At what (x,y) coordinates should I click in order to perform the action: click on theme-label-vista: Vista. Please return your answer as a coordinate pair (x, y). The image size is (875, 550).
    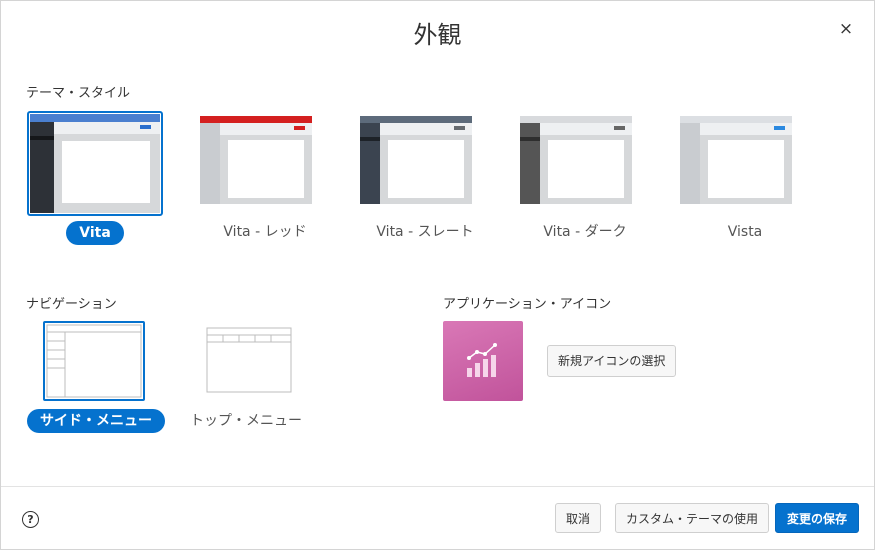
    Looking at the image, I should click on (745, 232).